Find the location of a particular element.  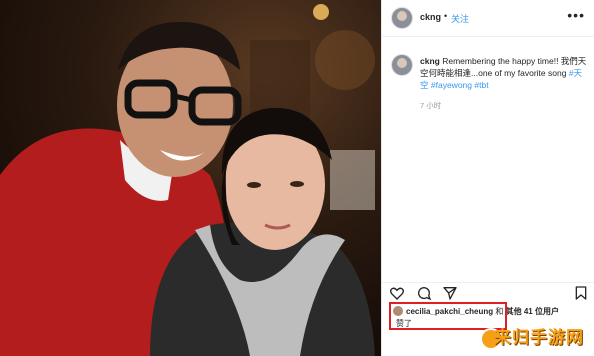

hashtag: #fayewong is located at coordinates (451, 85).